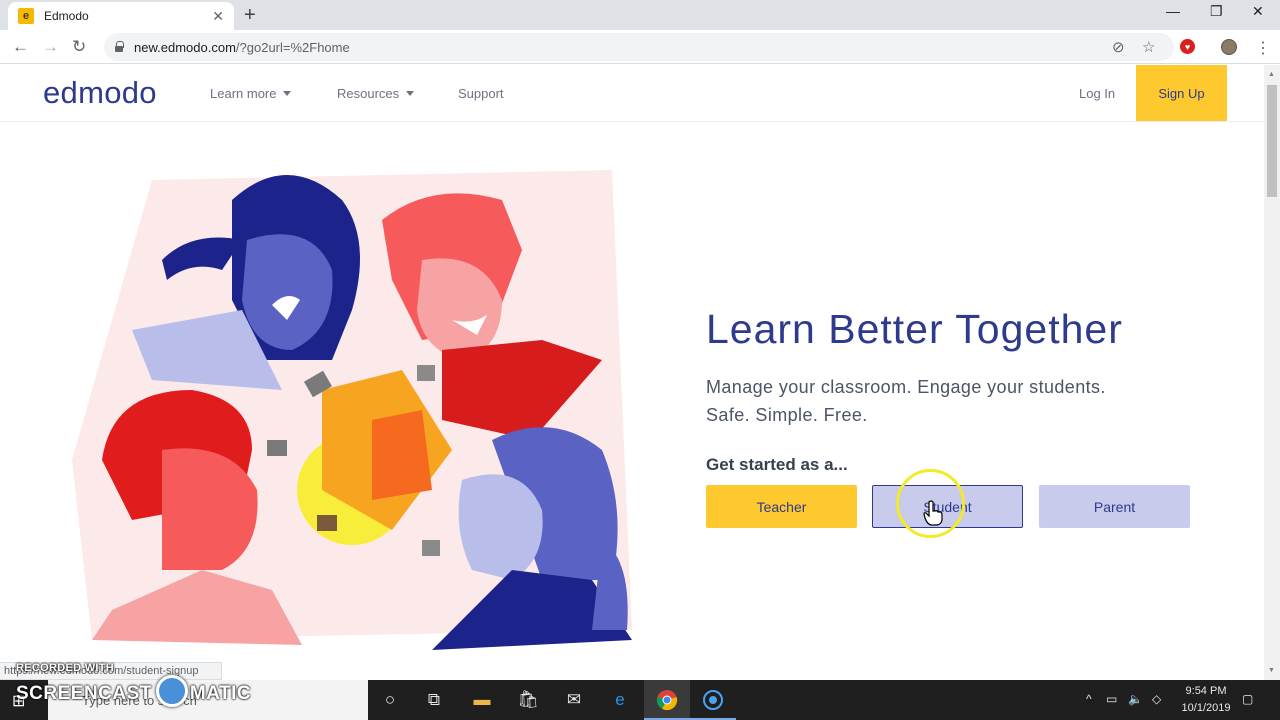 This screenshot has height=720, width=1280. Describe the element at coordinates (528, 700) in the screenshot. I see `store-icon: 🛍` at that location.